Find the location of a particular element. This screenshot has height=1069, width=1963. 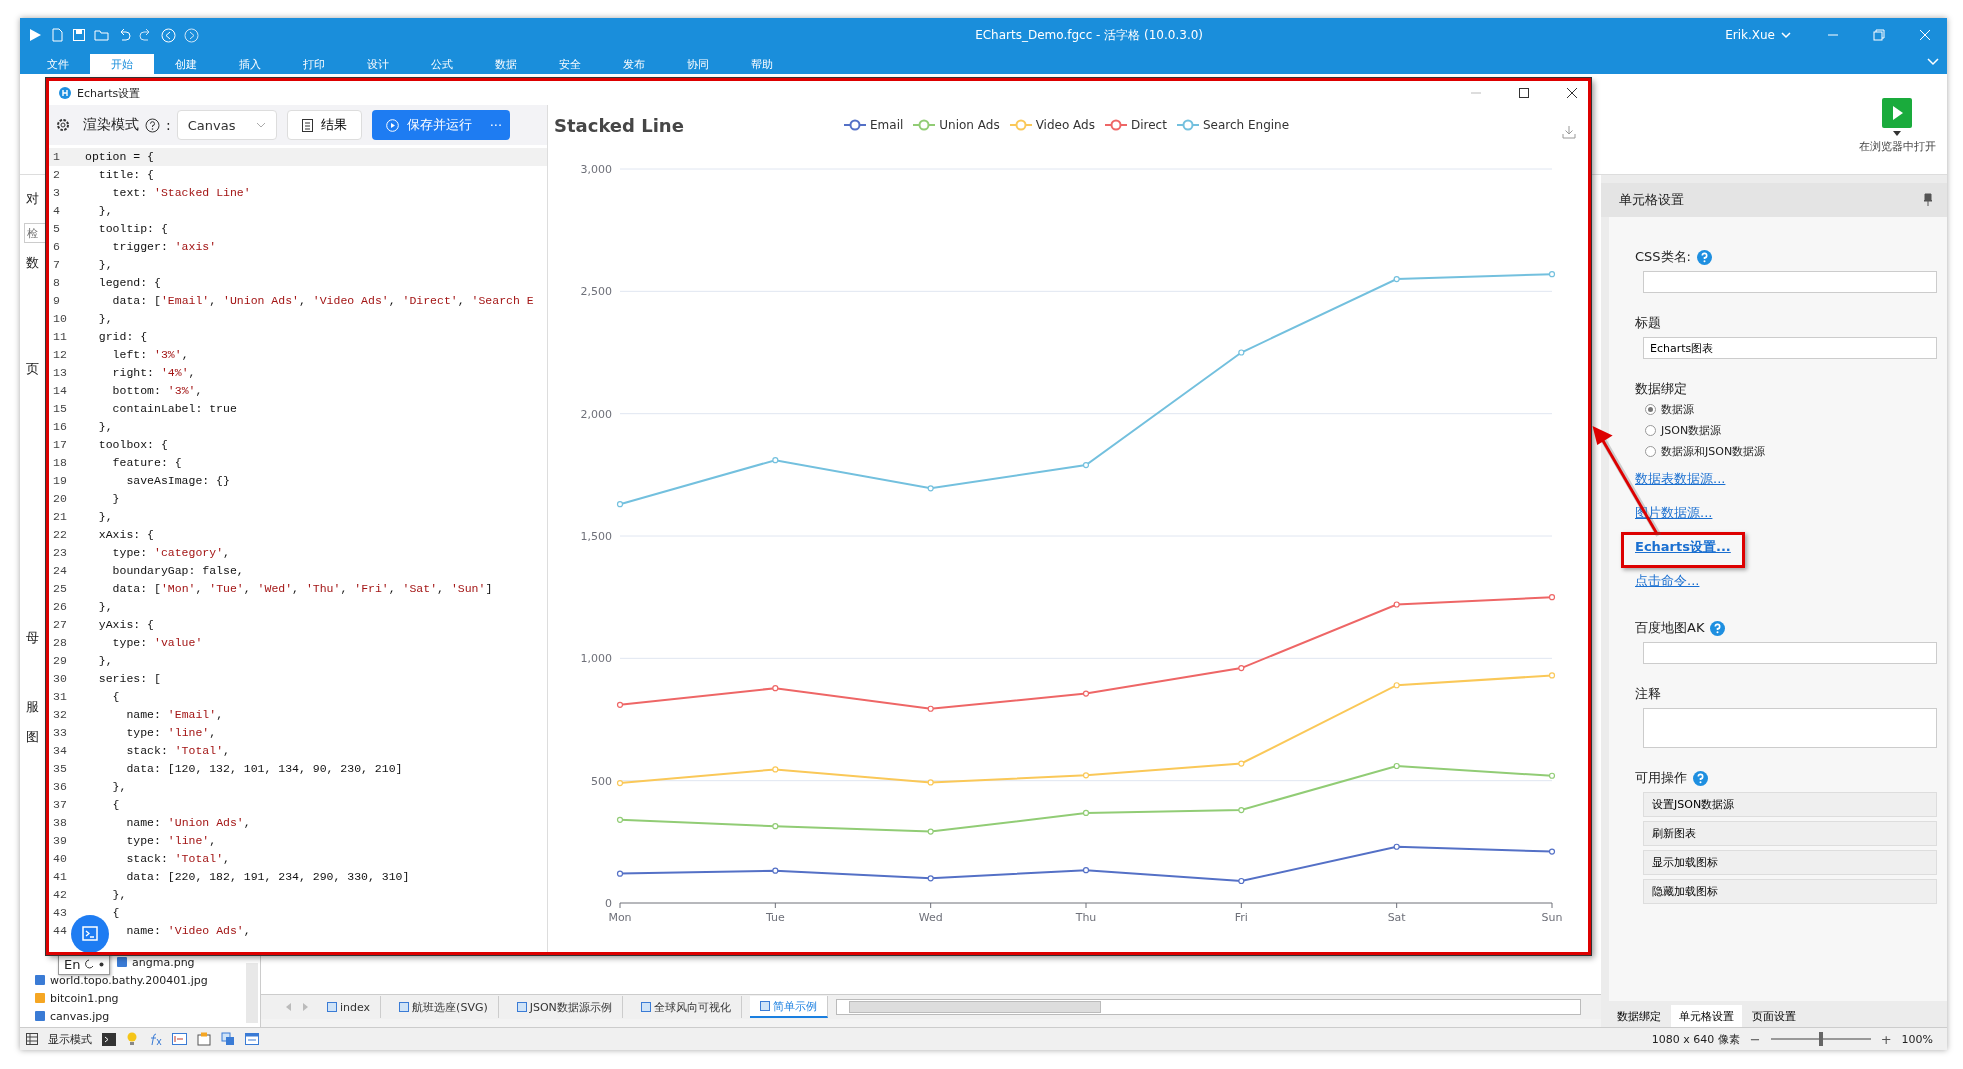

line-number: 22 is located at coordinates (60, 535).